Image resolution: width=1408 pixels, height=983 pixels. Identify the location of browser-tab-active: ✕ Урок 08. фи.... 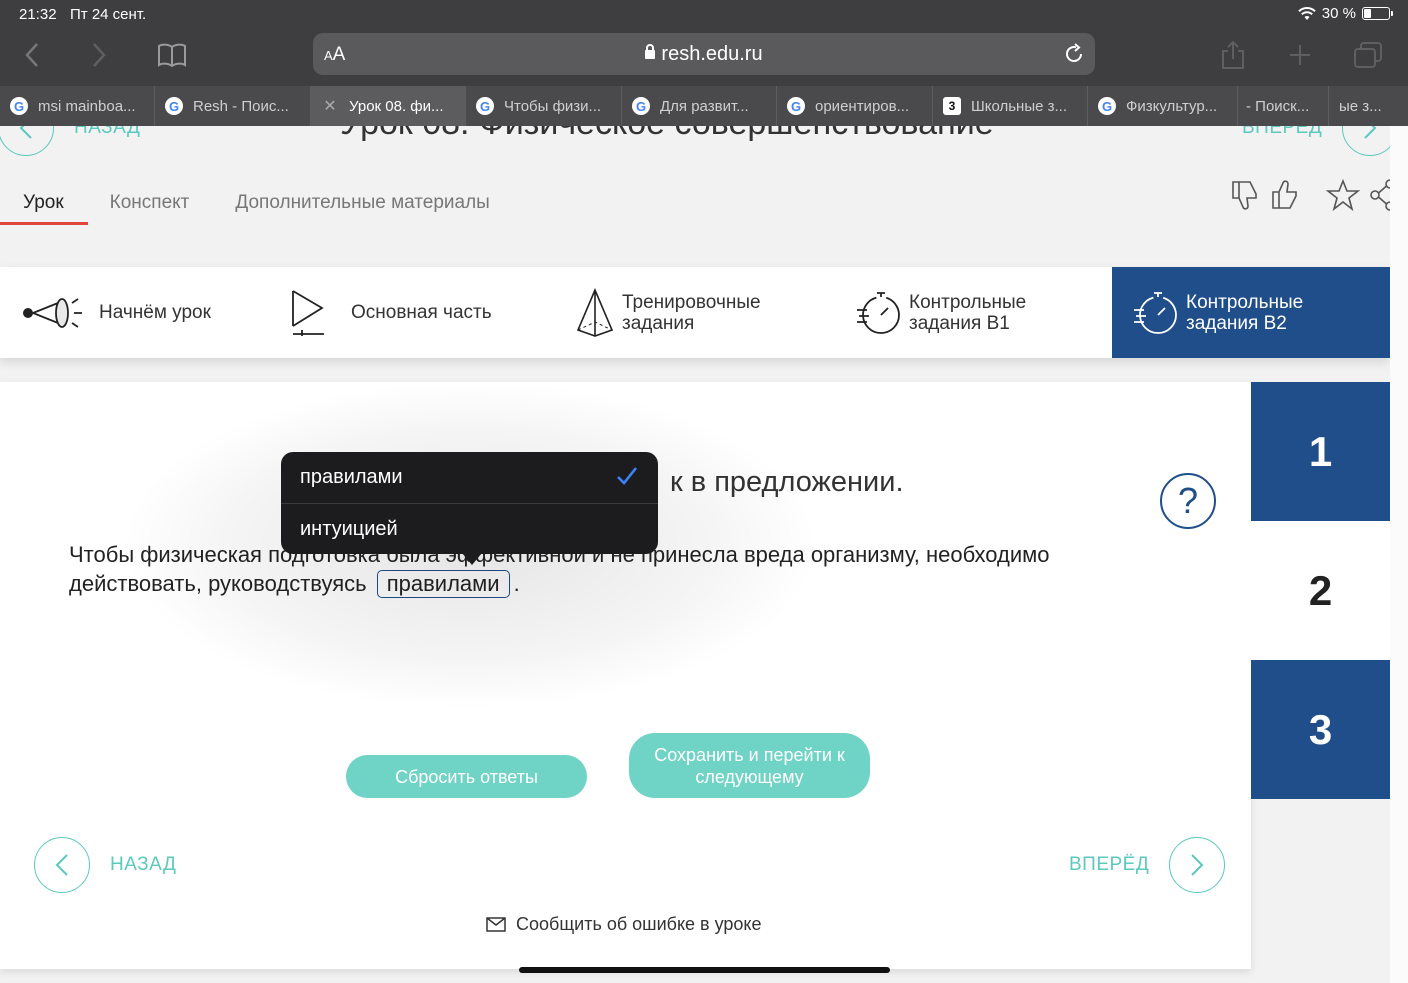
(388, 106).